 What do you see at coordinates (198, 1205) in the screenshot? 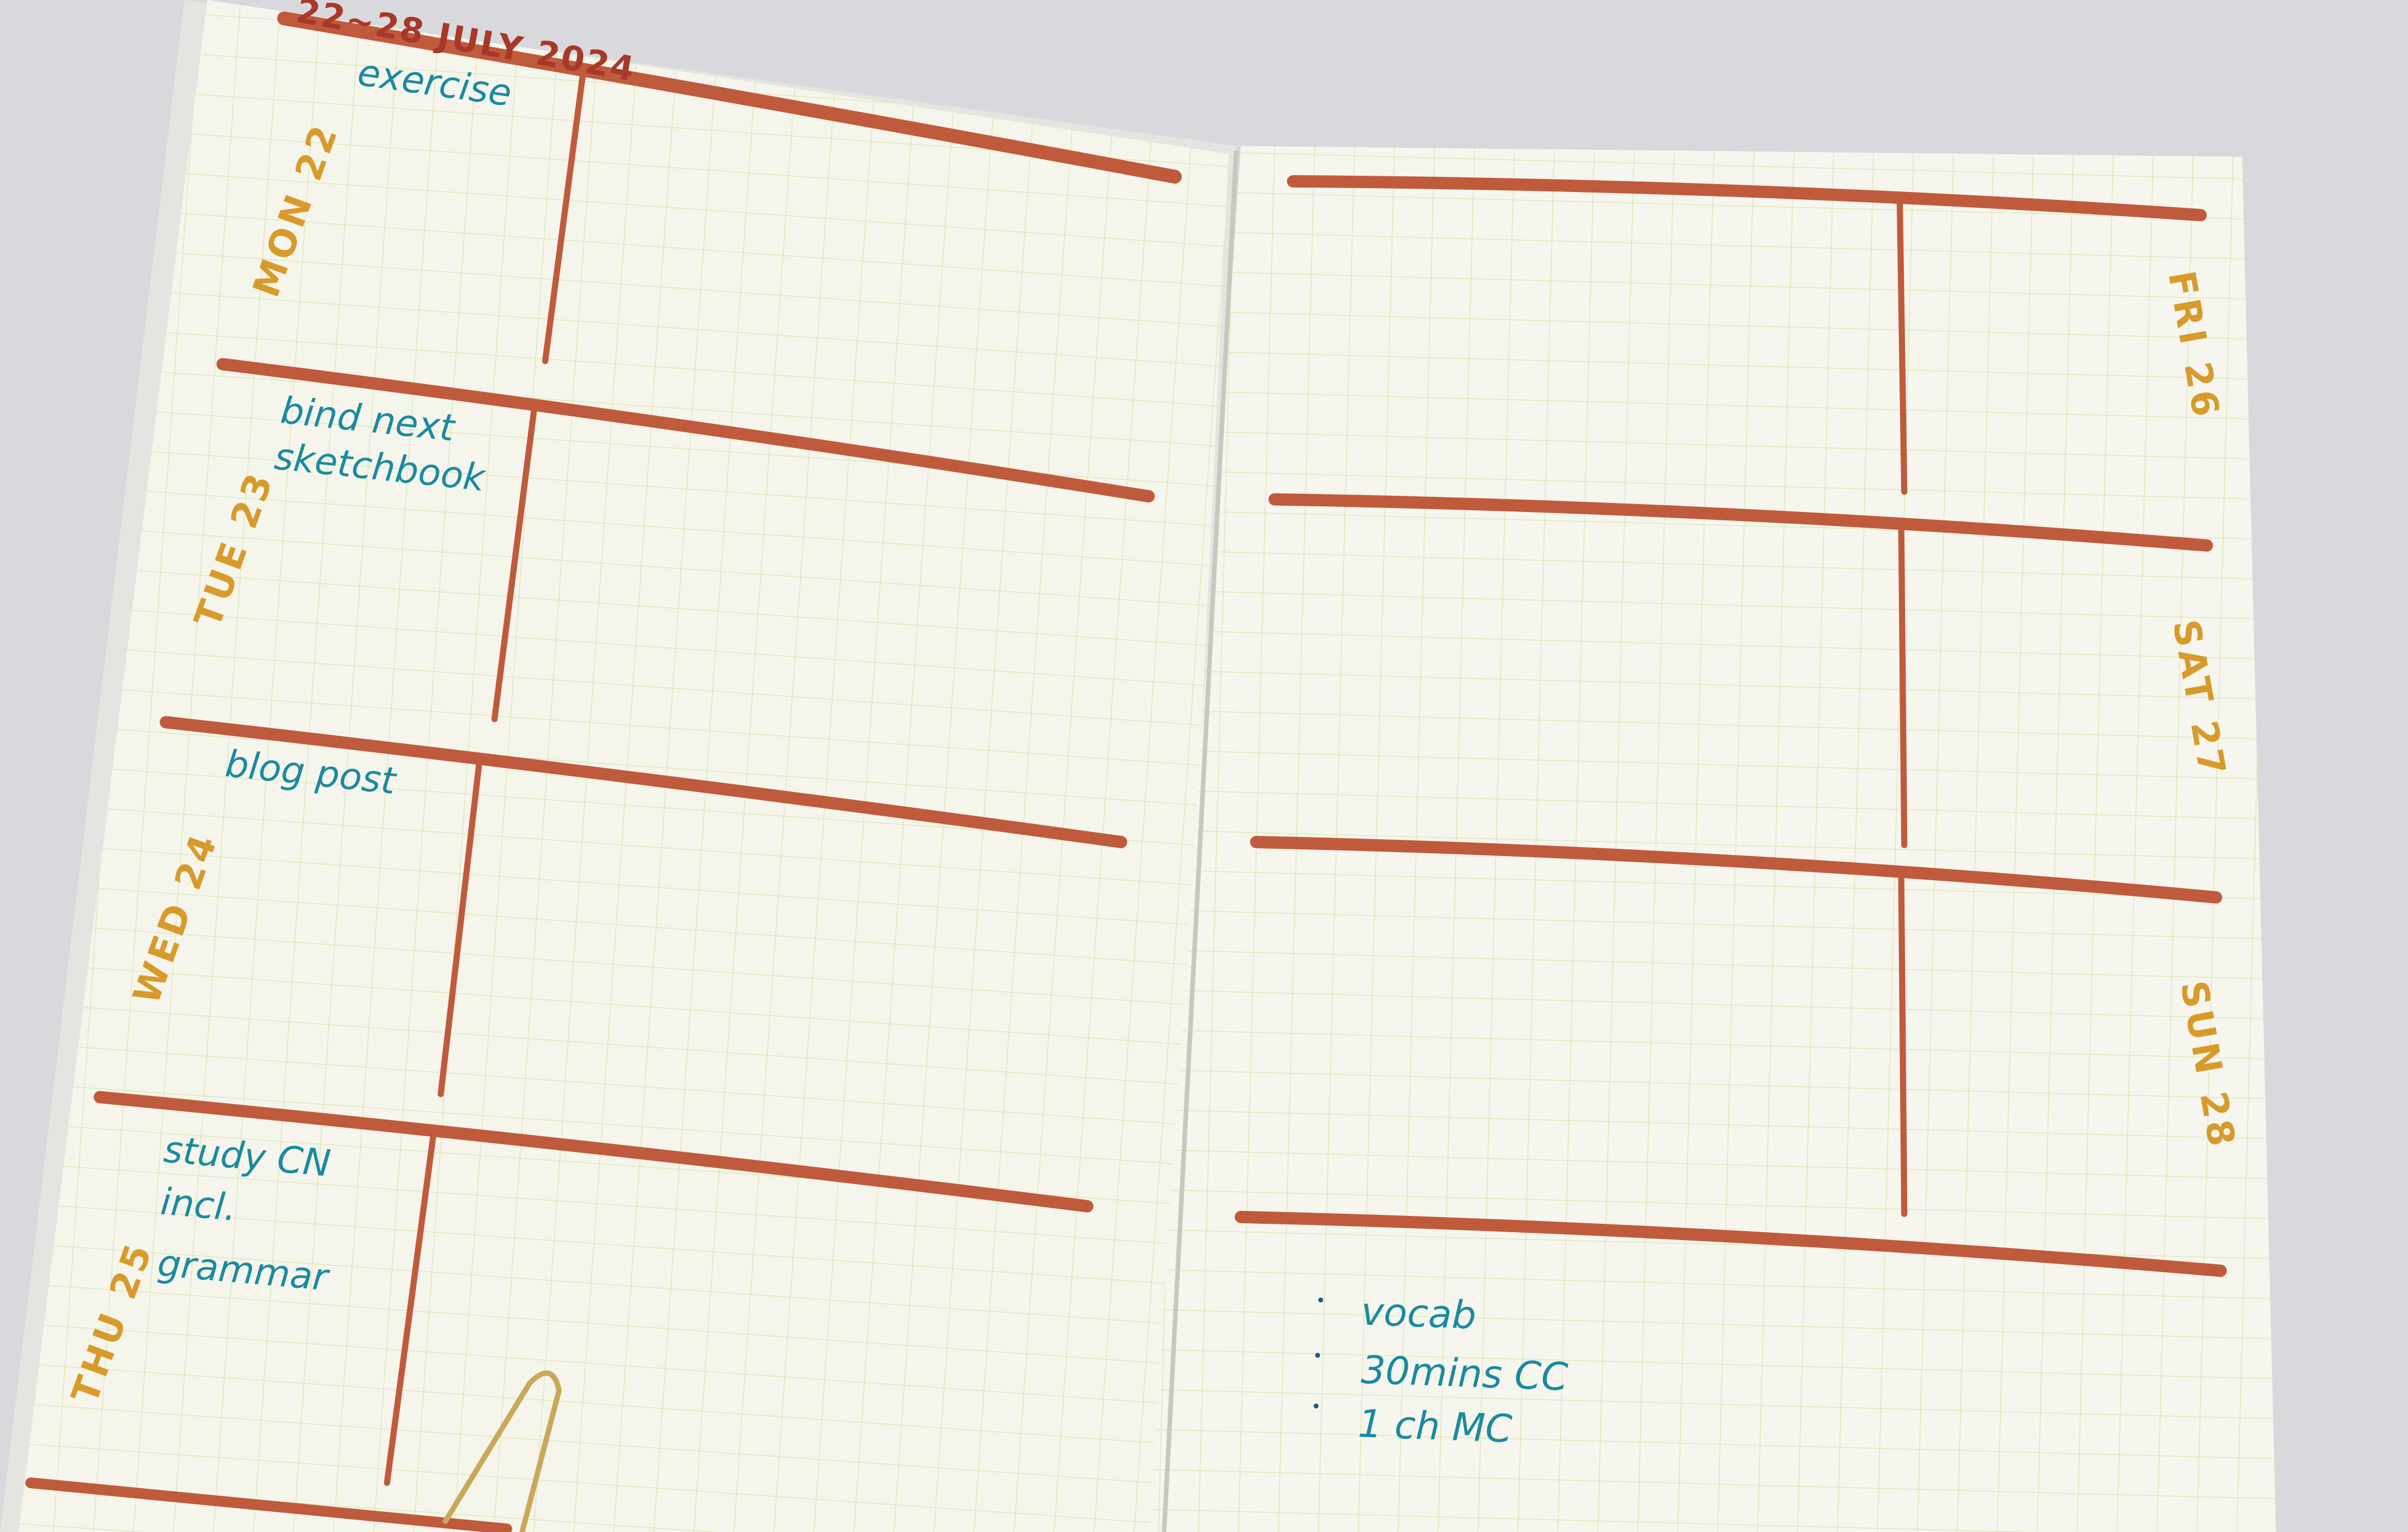
I see `task-item: incl.` at bounding box center [198, 1205].